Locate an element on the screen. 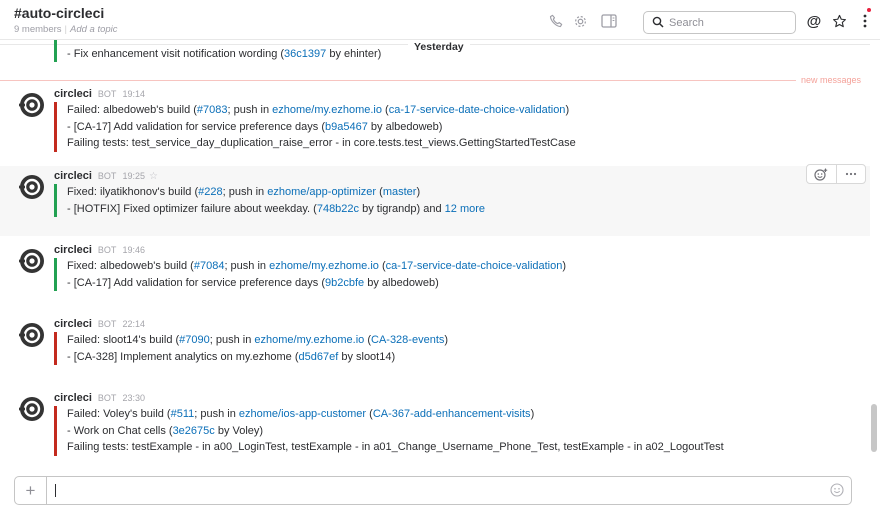  branch-link: CA-328-events is located at coordinates (407, 340).